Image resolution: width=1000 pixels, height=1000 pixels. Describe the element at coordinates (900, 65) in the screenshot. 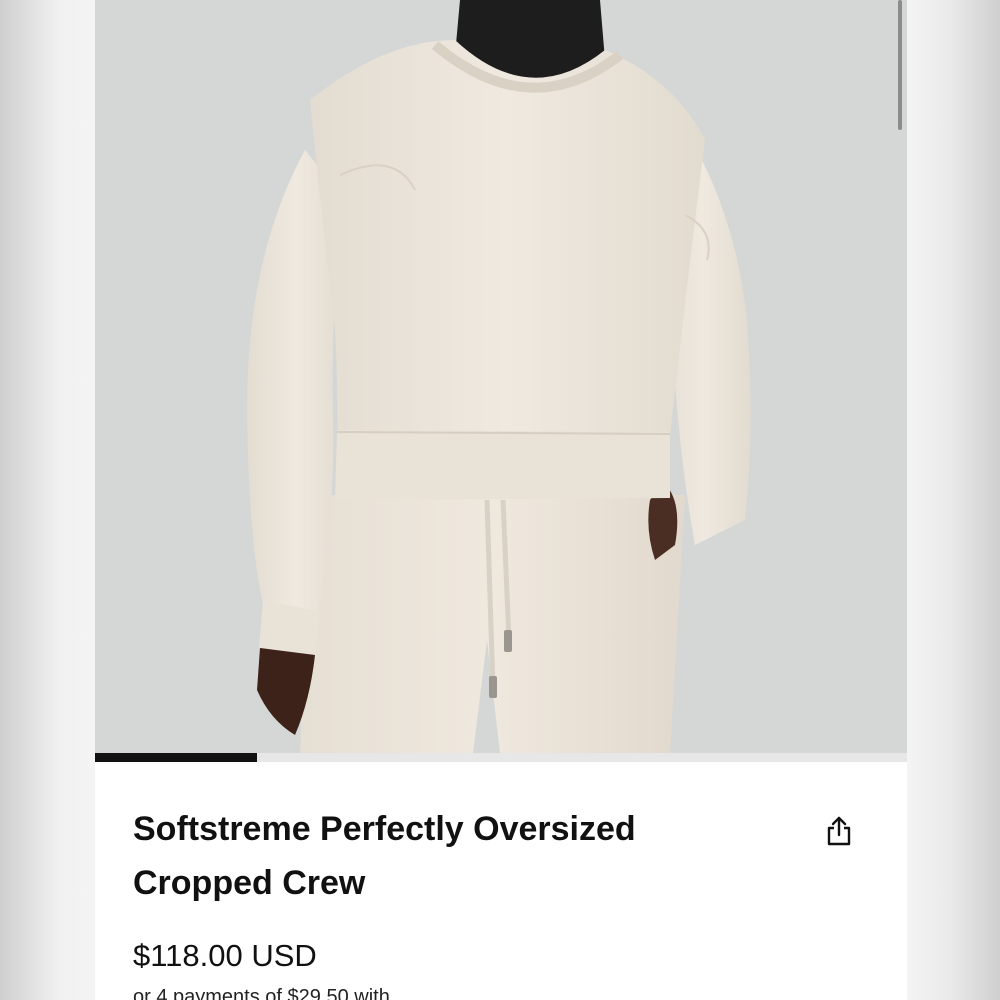

I see `scrollbar` at that location.